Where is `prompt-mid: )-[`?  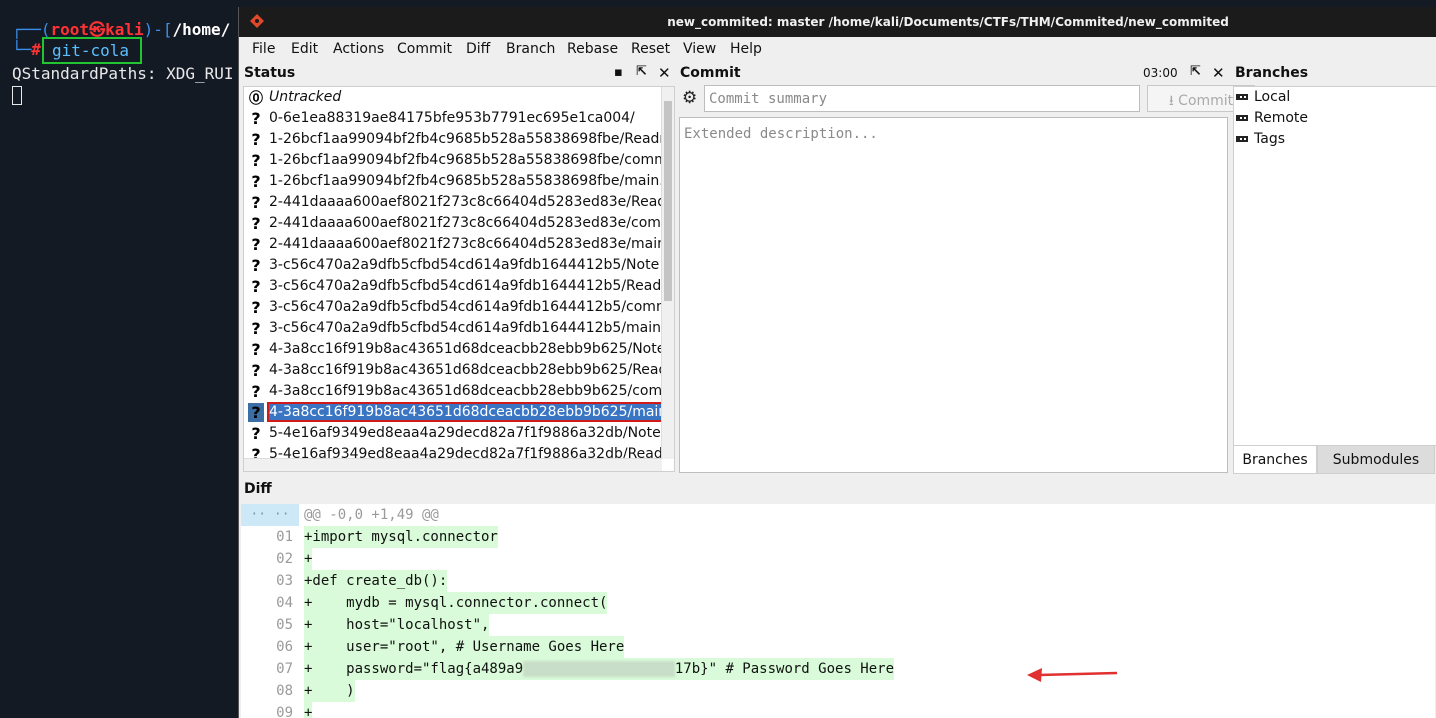 prompt-mid: )-[ is located at coordinates (158, 29).